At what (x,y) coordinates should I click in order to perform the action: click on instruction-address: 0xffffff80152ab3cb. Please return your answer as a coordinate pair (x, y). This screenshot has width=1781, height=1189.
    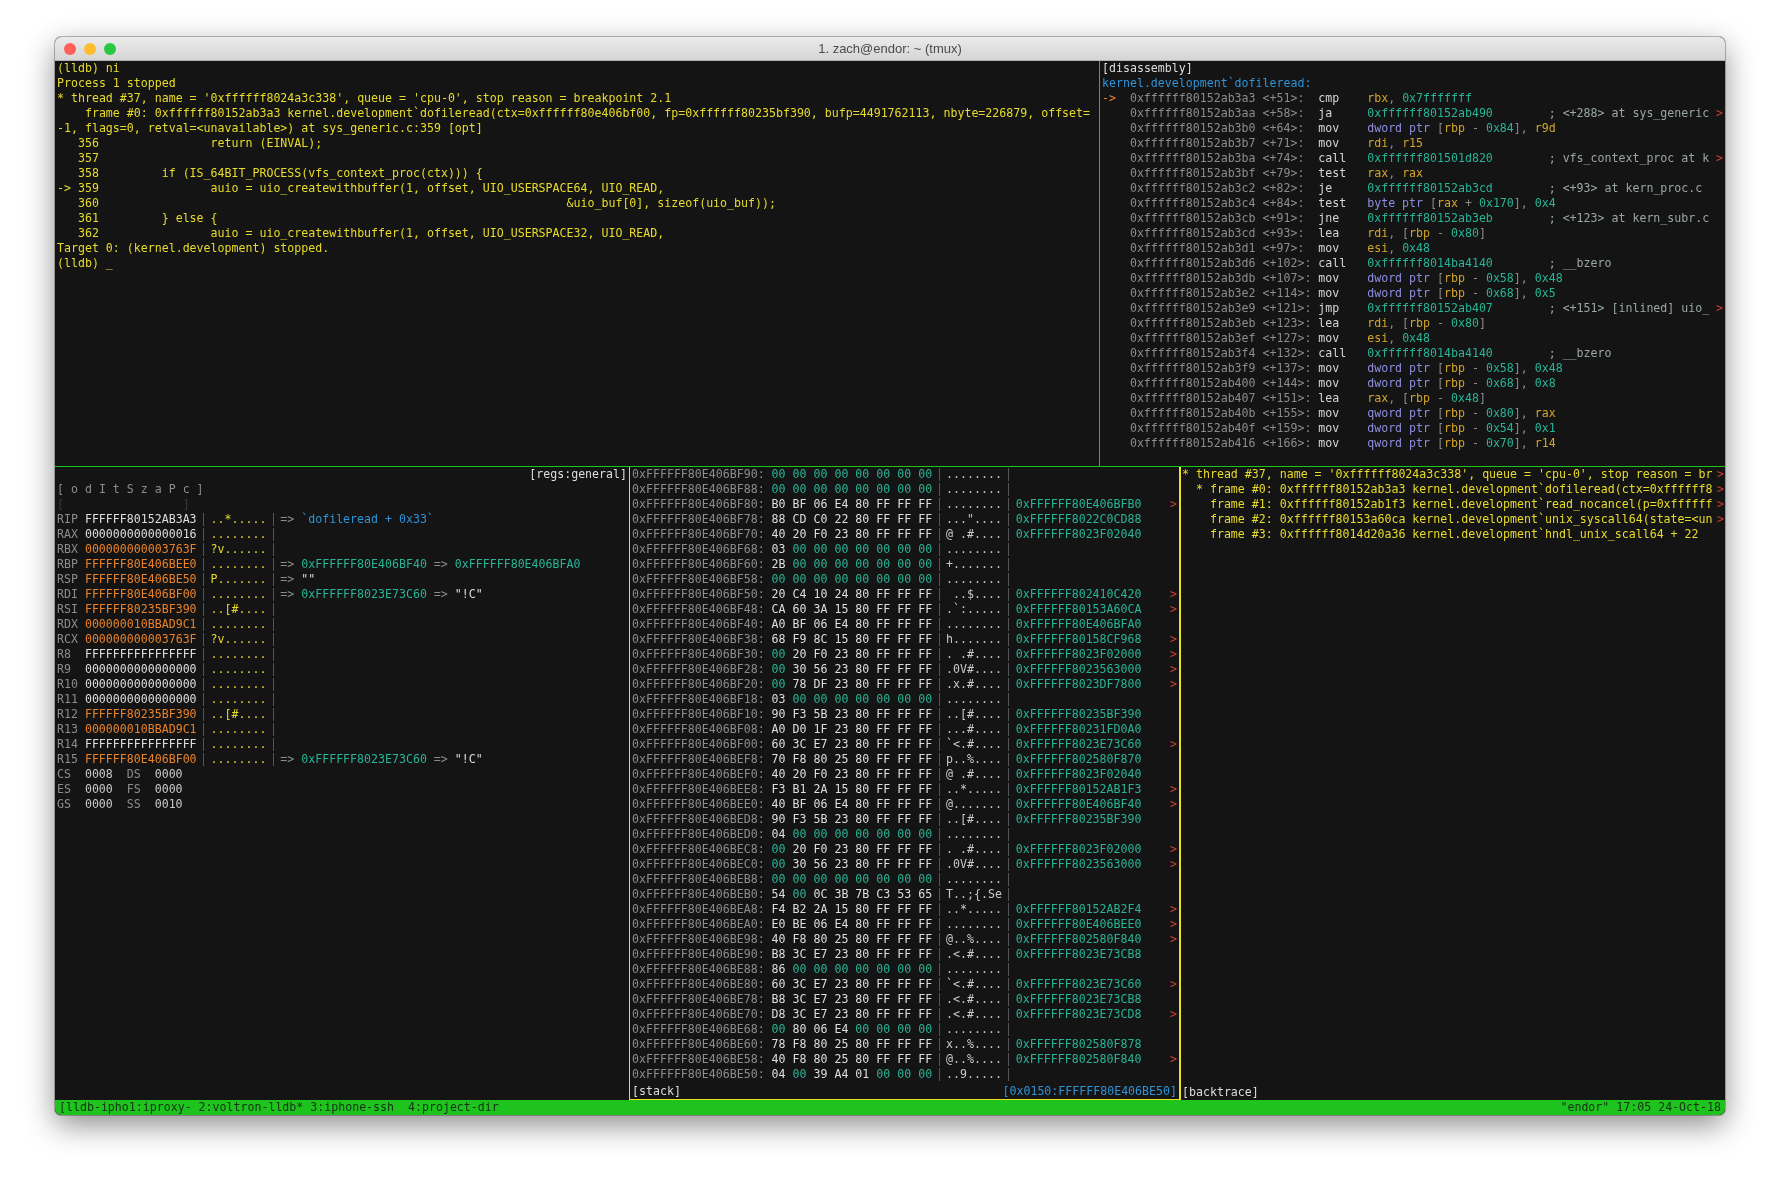
    Looking at the image, I should click on (1193, 218).